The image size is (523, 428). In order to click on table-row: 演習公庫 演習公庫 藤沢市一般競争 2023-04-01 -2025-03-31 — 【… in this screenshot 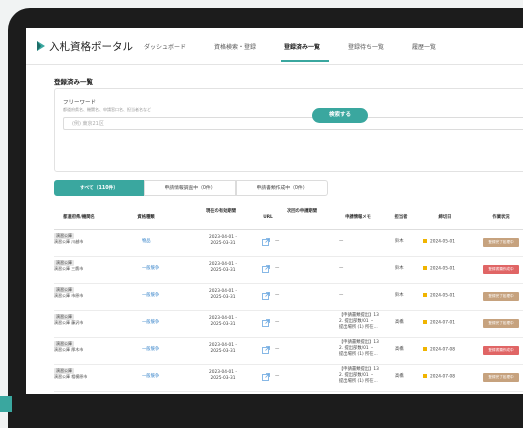, I will do `click(288, 324)`.